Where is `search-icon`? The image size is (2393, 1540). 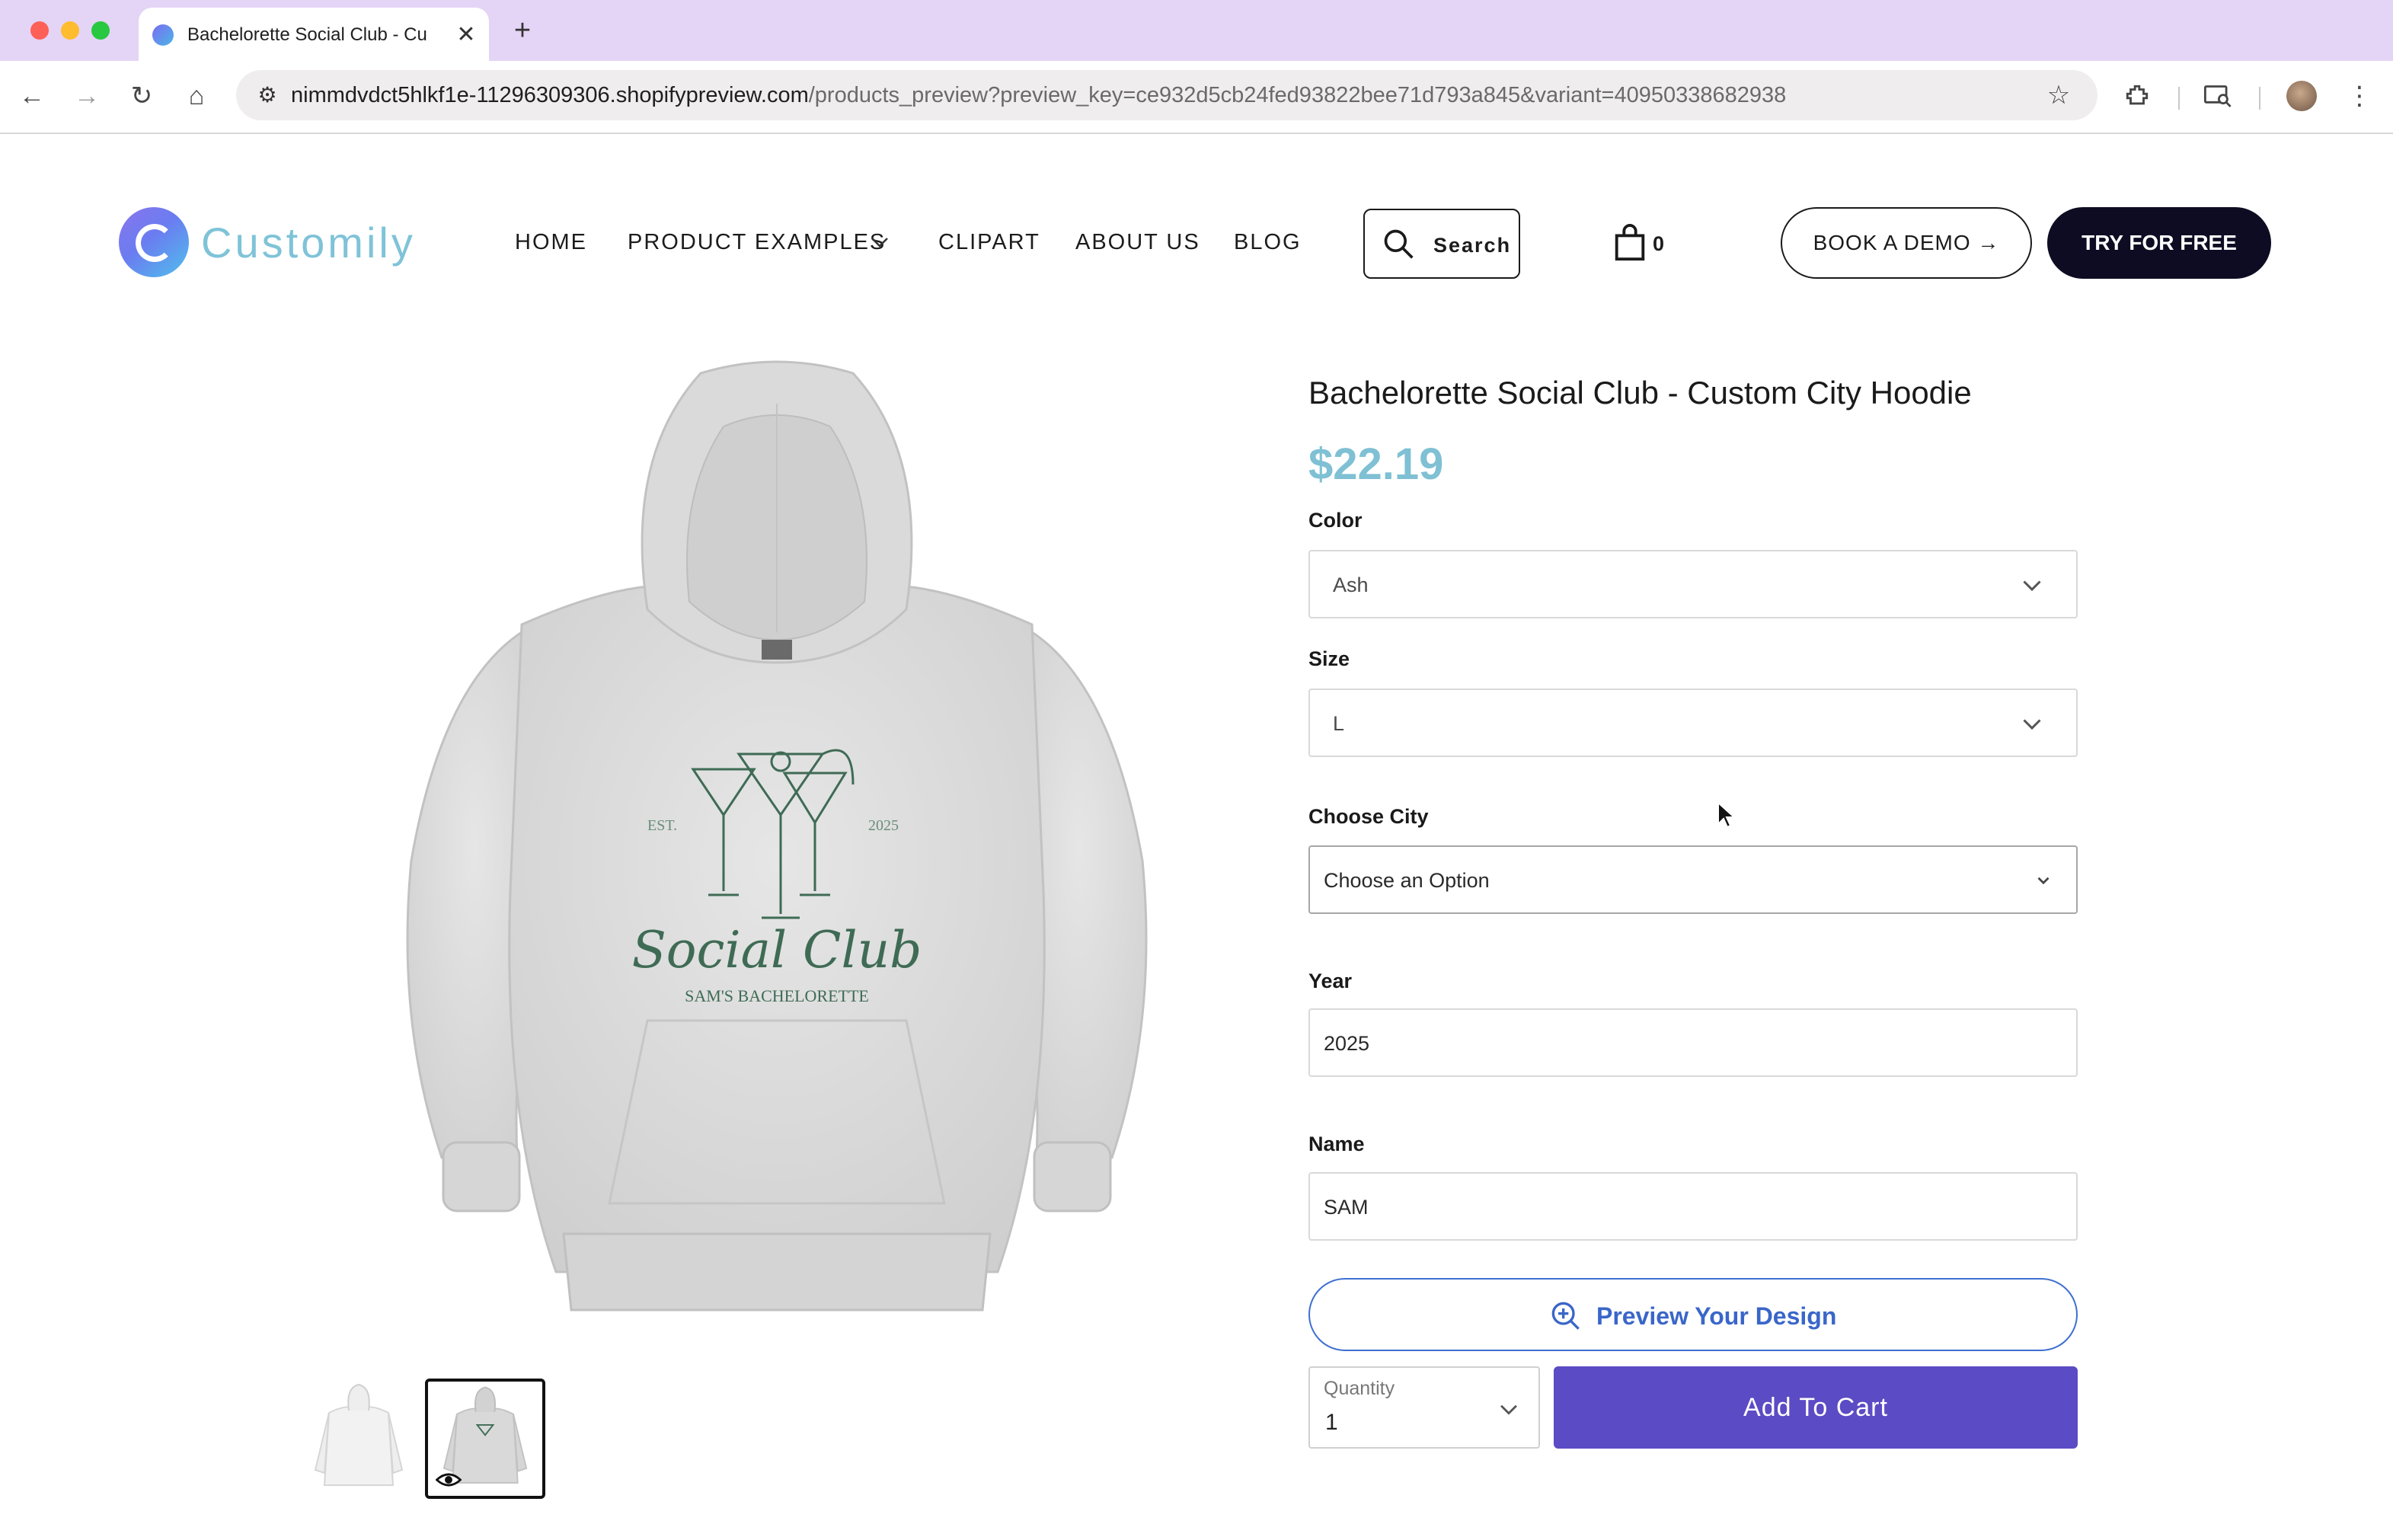 search-icon is located at coordinates (1399, 244).